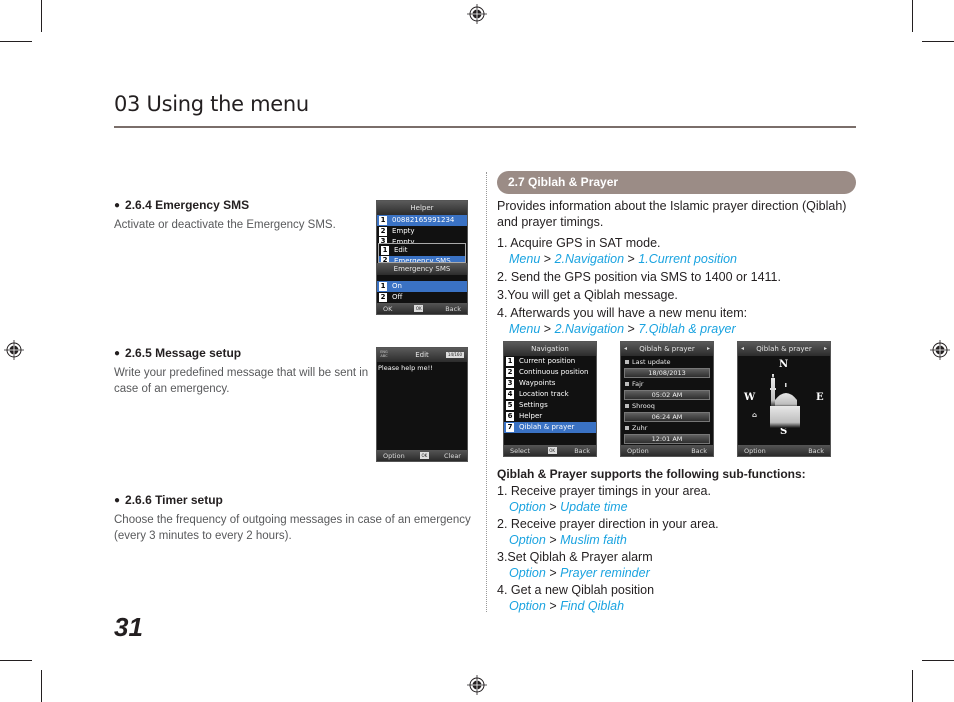 The width and height of the screenshot is (954, 702). Describe the element at coordinates (485, 127) in the screenshot. I see `chapter-rule` at that location.